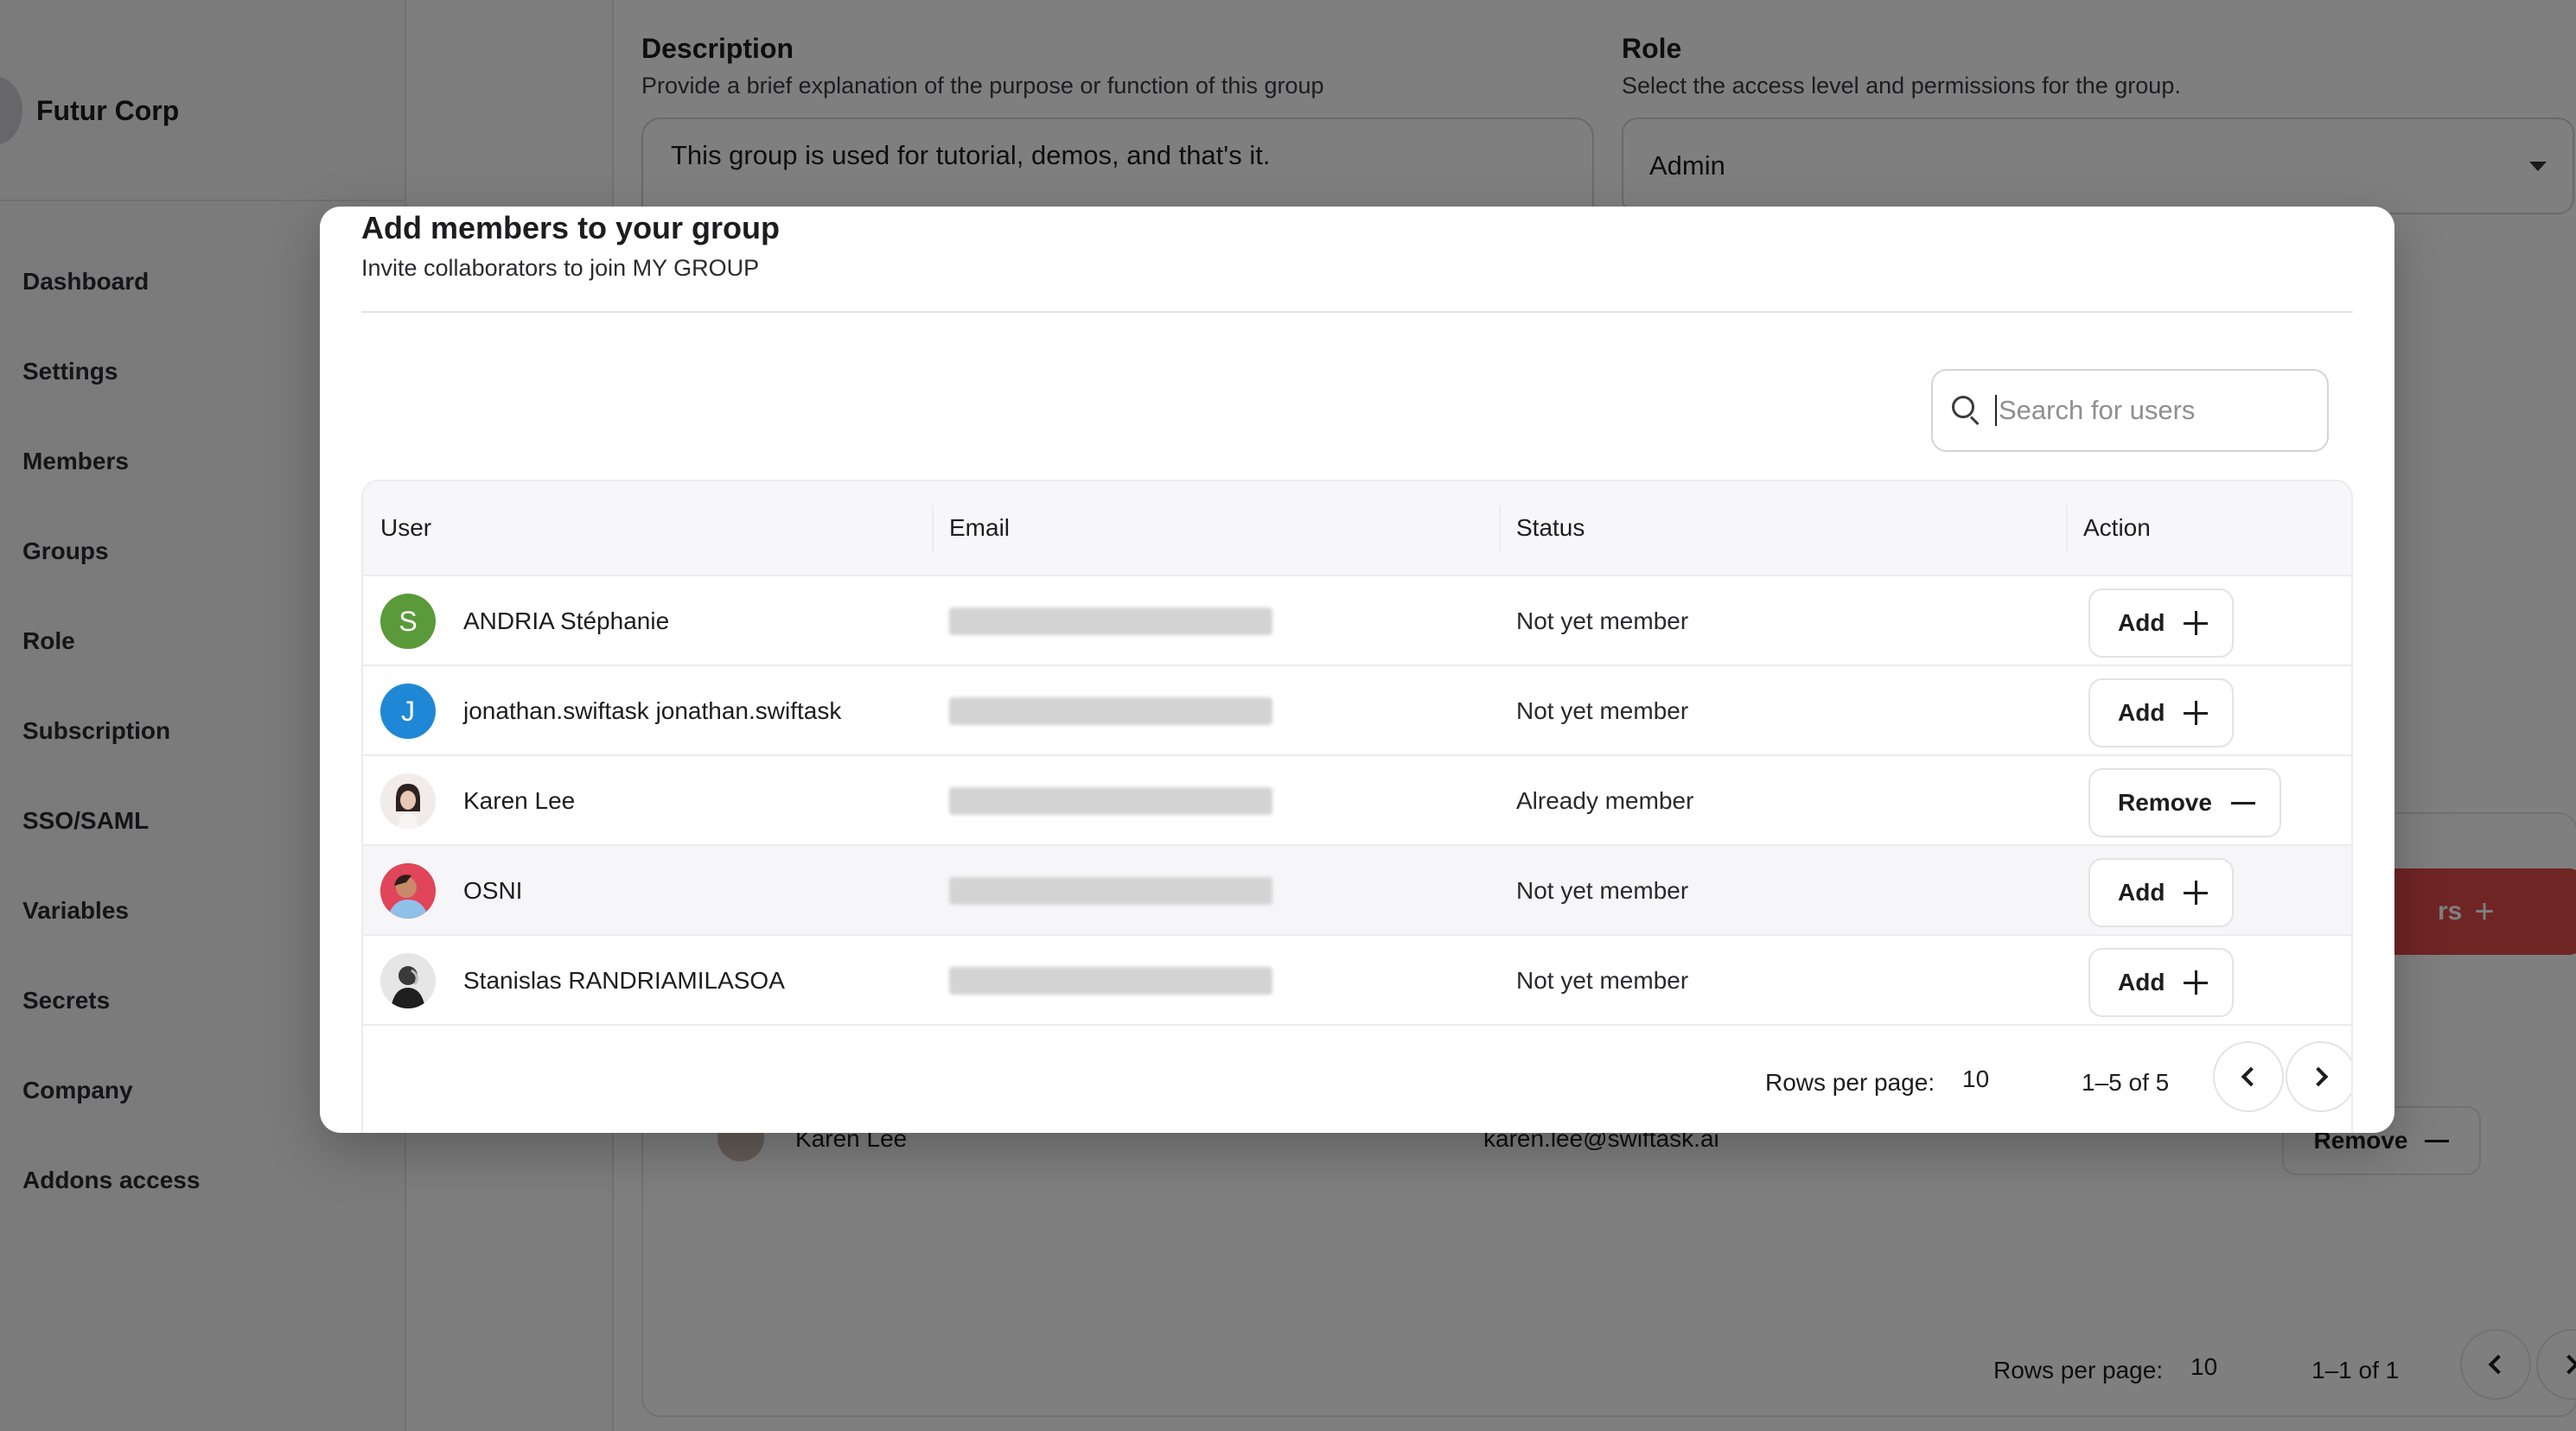 This screenshot has height=1431, width=2576. I want to click on table-header: User Email Status Action, so click(1357, 528).